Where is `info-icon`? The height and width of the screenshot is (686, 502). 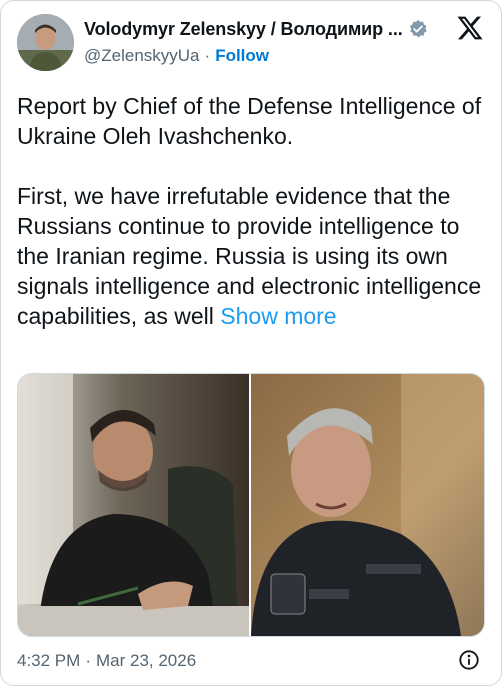 info-icon is located at coordinates (469, 660).